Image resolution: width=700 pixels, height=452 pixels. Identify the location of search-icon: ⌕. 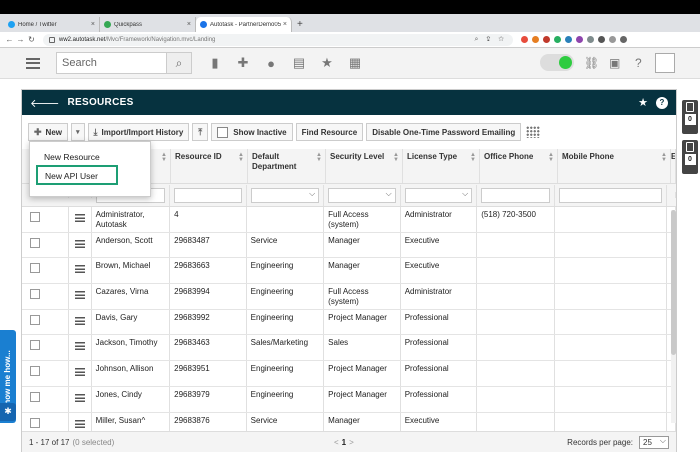
(179, 63).